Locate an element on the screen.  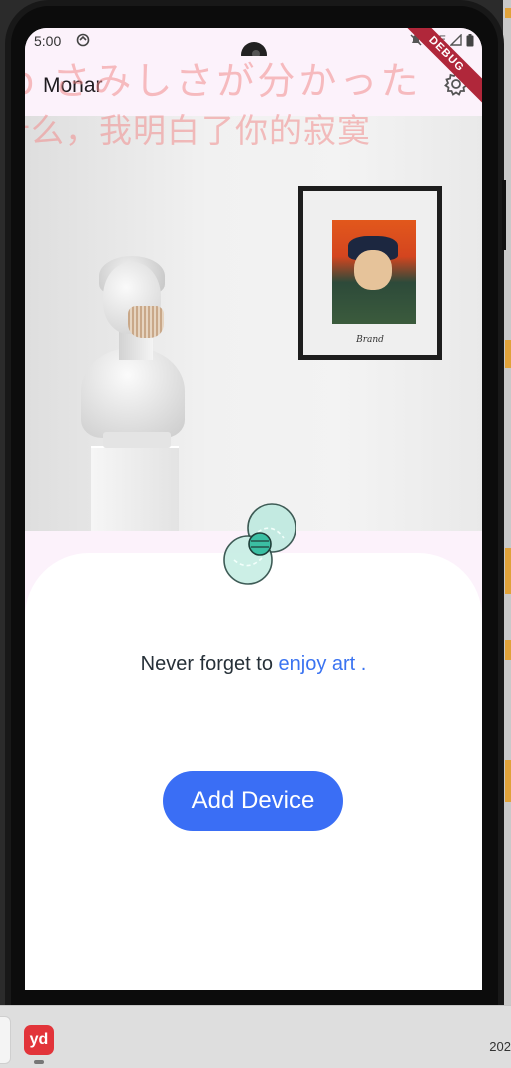
taskbar-button is located at coordinates (5, 1040).